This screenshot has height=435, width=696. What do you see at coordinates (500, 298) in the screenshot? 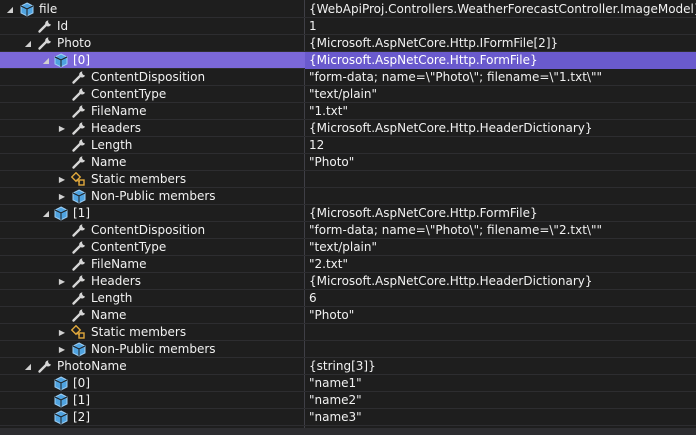
I see `row-value: 6` at bounding box center [500, 298].